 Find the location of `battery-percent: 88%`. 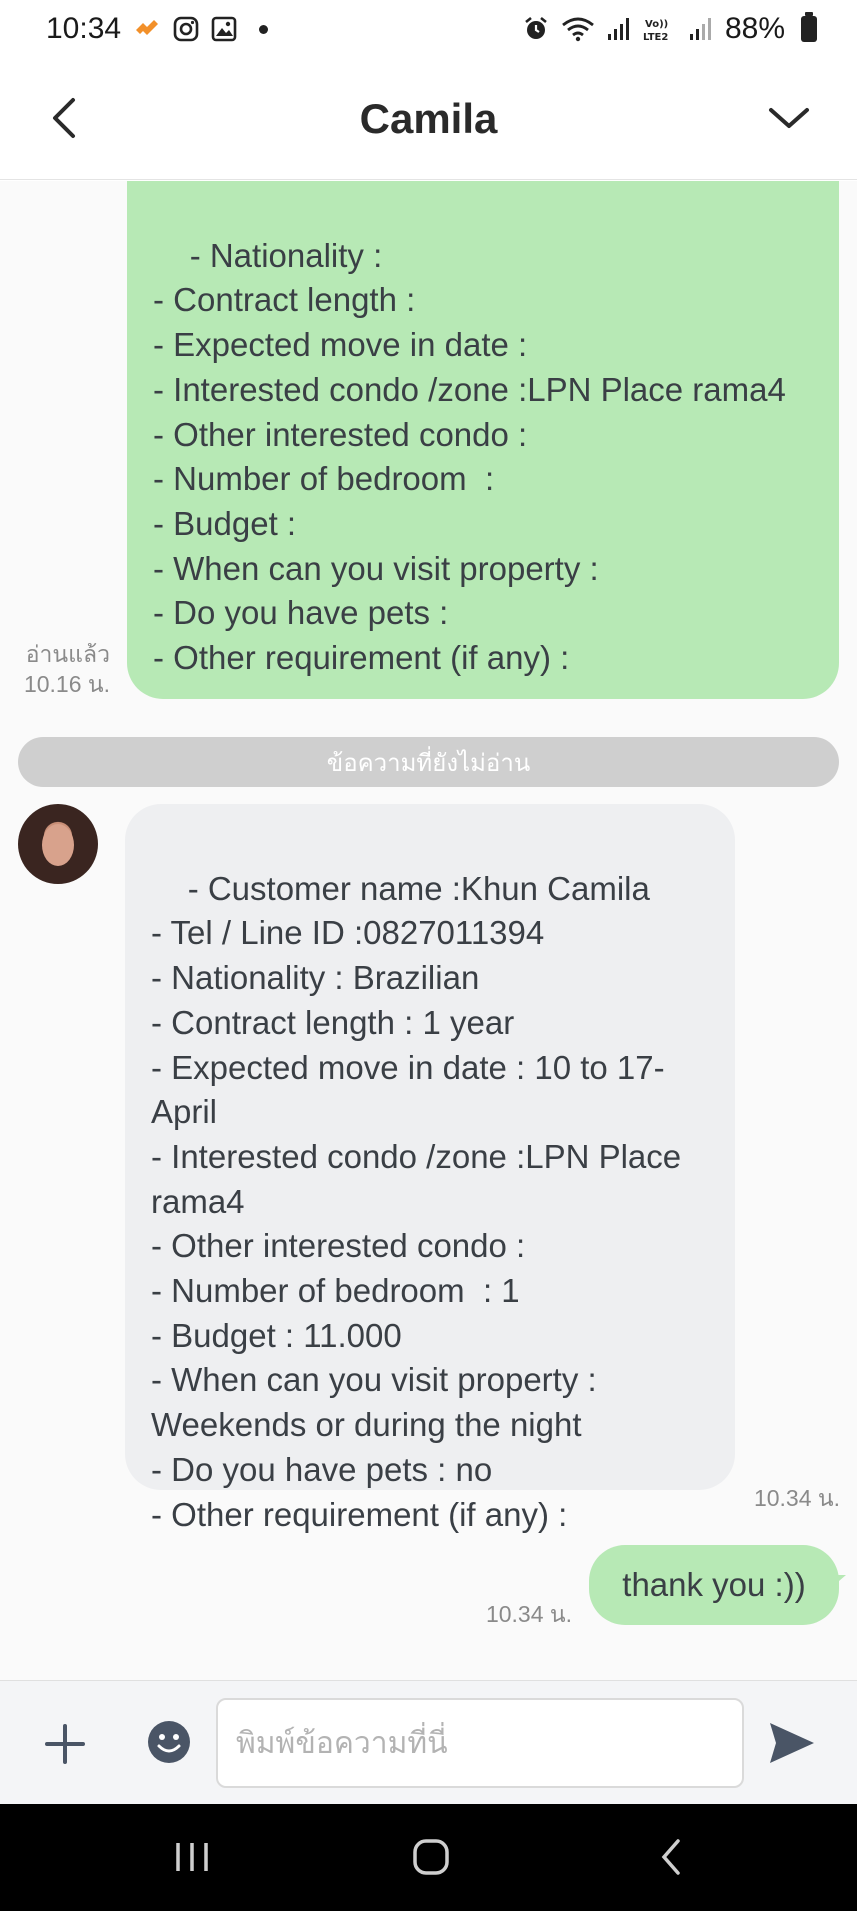

battery-percent: 88% is located at coordinates (754, 28).